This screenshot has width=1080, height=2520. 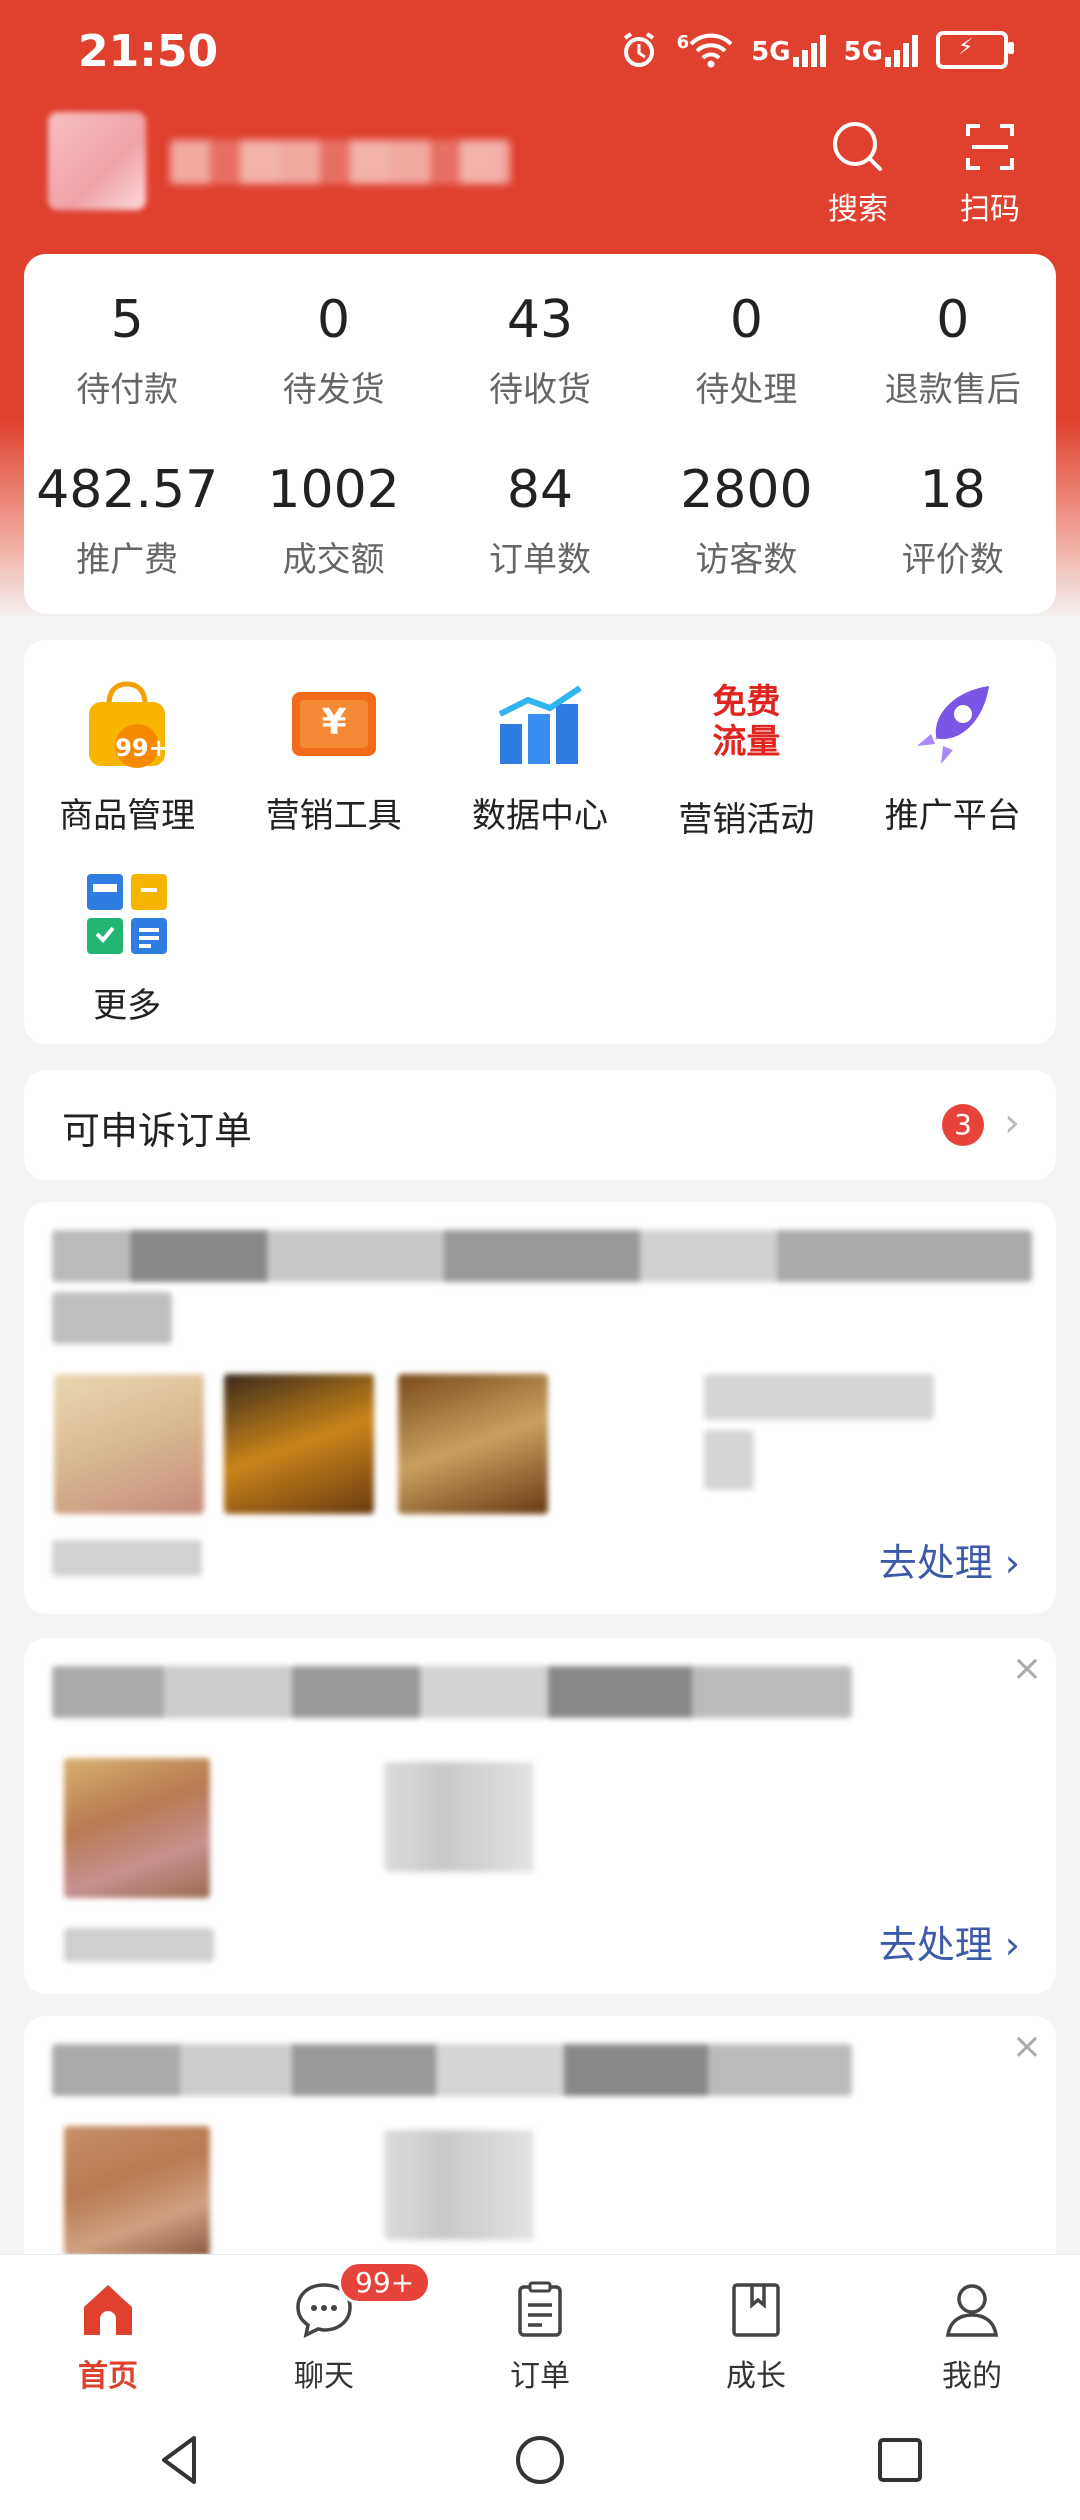 I want to click on bottom-tab-bar: 首页 99+ 聊天 订单 成长 我的, so click(x=540, y=2327).